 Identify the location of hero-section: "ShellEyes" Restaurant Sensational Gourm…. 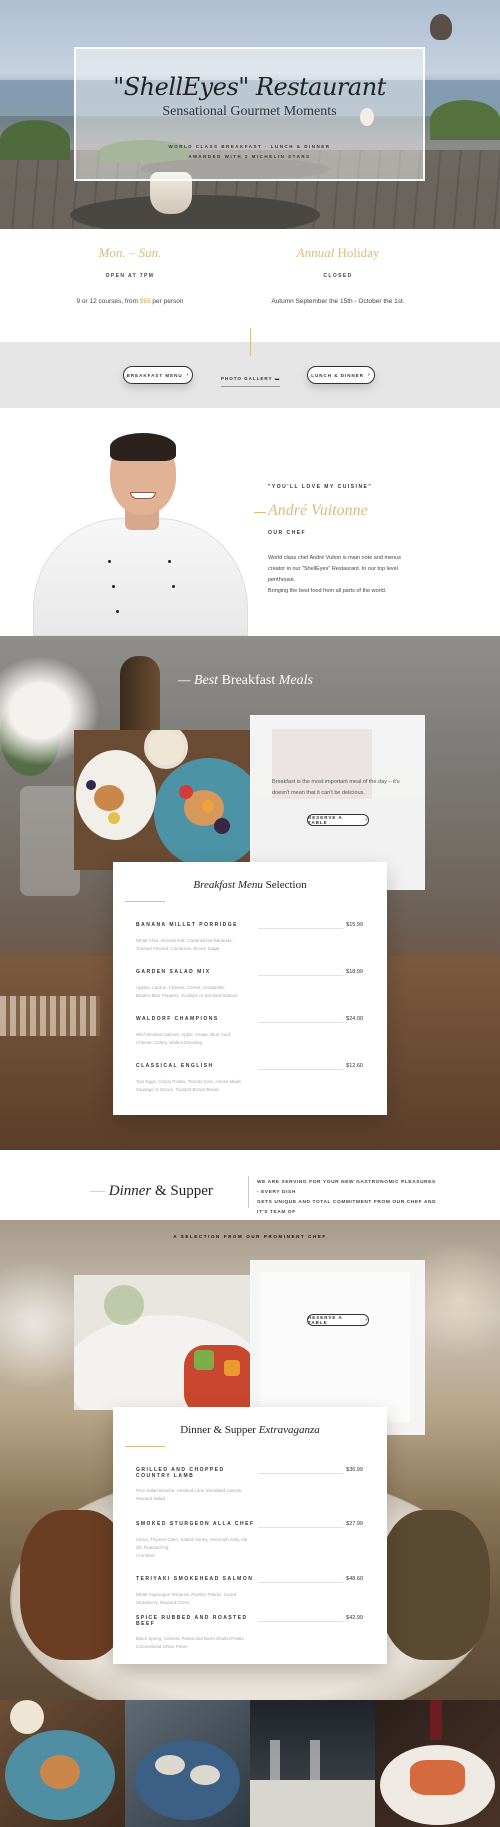
(250, 114).